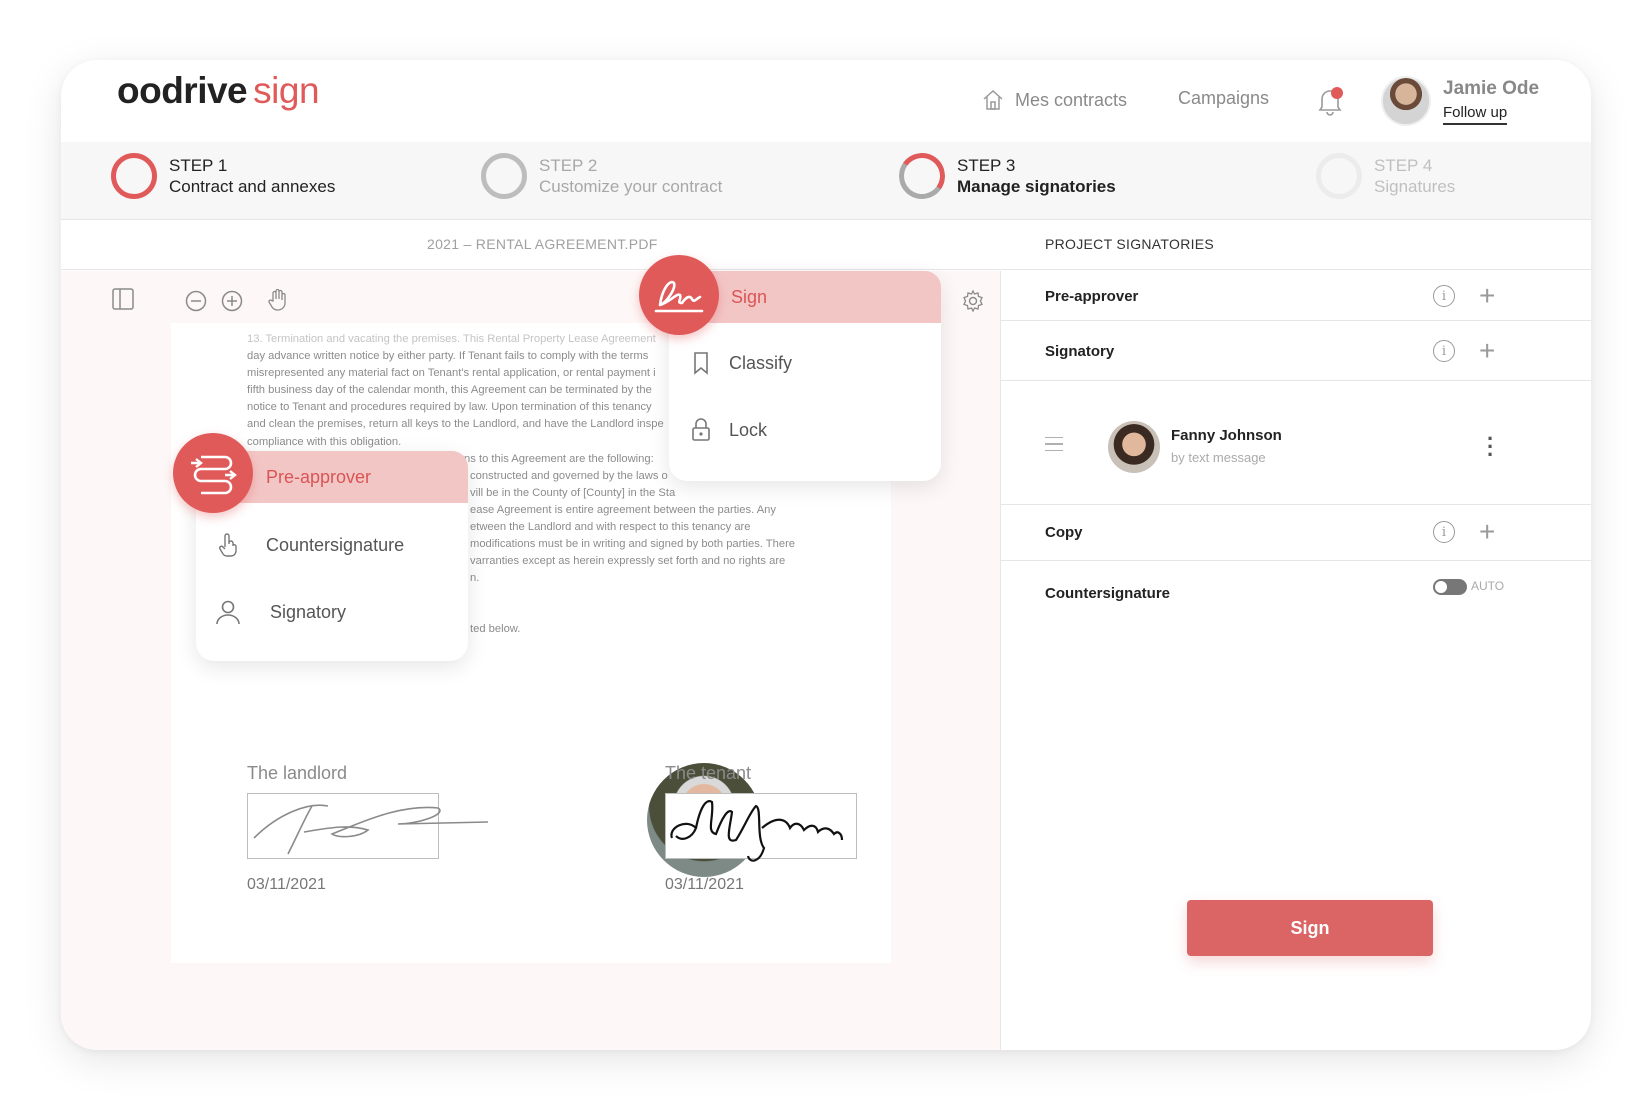 The width and height of the screenshot is (1650, 1110). What do you see at coordinates (213, 473) in the screenshot?
I see `workflow-badge-icon` at bounding box center [213, 473].